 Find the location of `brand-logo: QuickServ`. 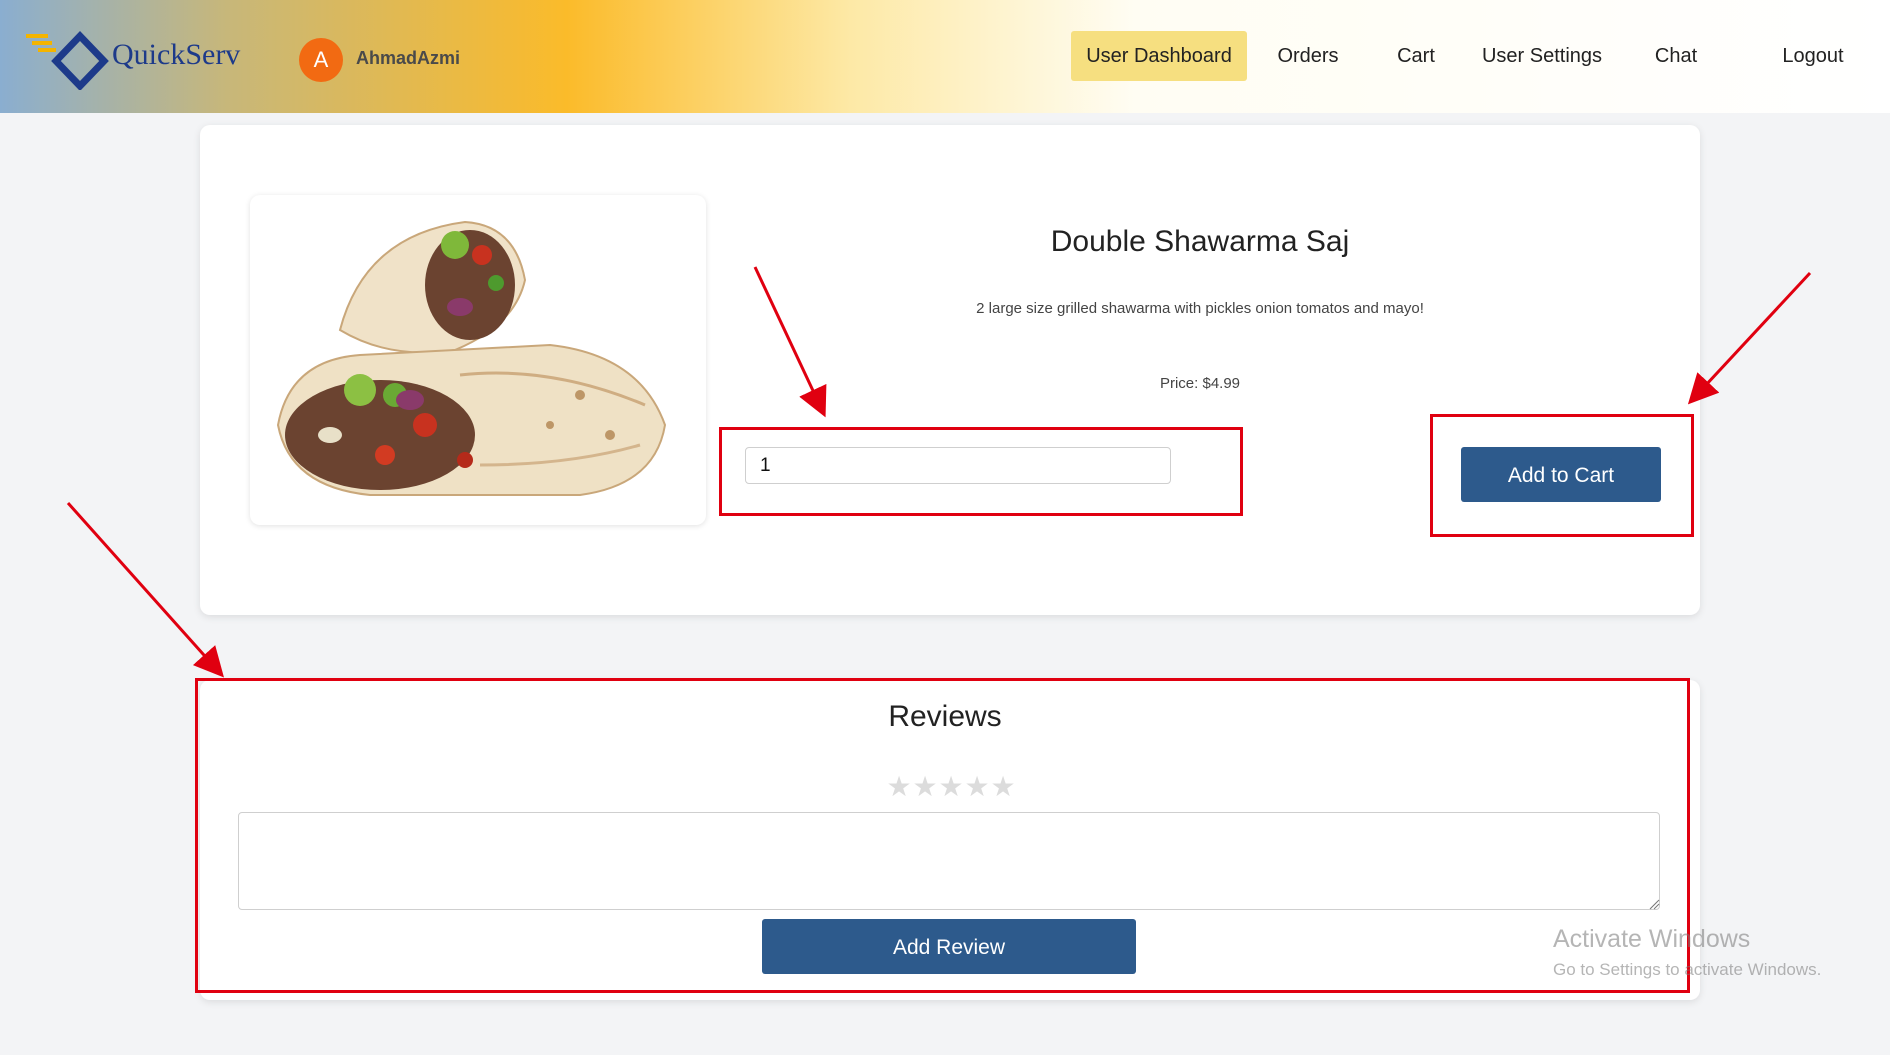

brand-logo: QuickServ is located at coordinates (136, 60).